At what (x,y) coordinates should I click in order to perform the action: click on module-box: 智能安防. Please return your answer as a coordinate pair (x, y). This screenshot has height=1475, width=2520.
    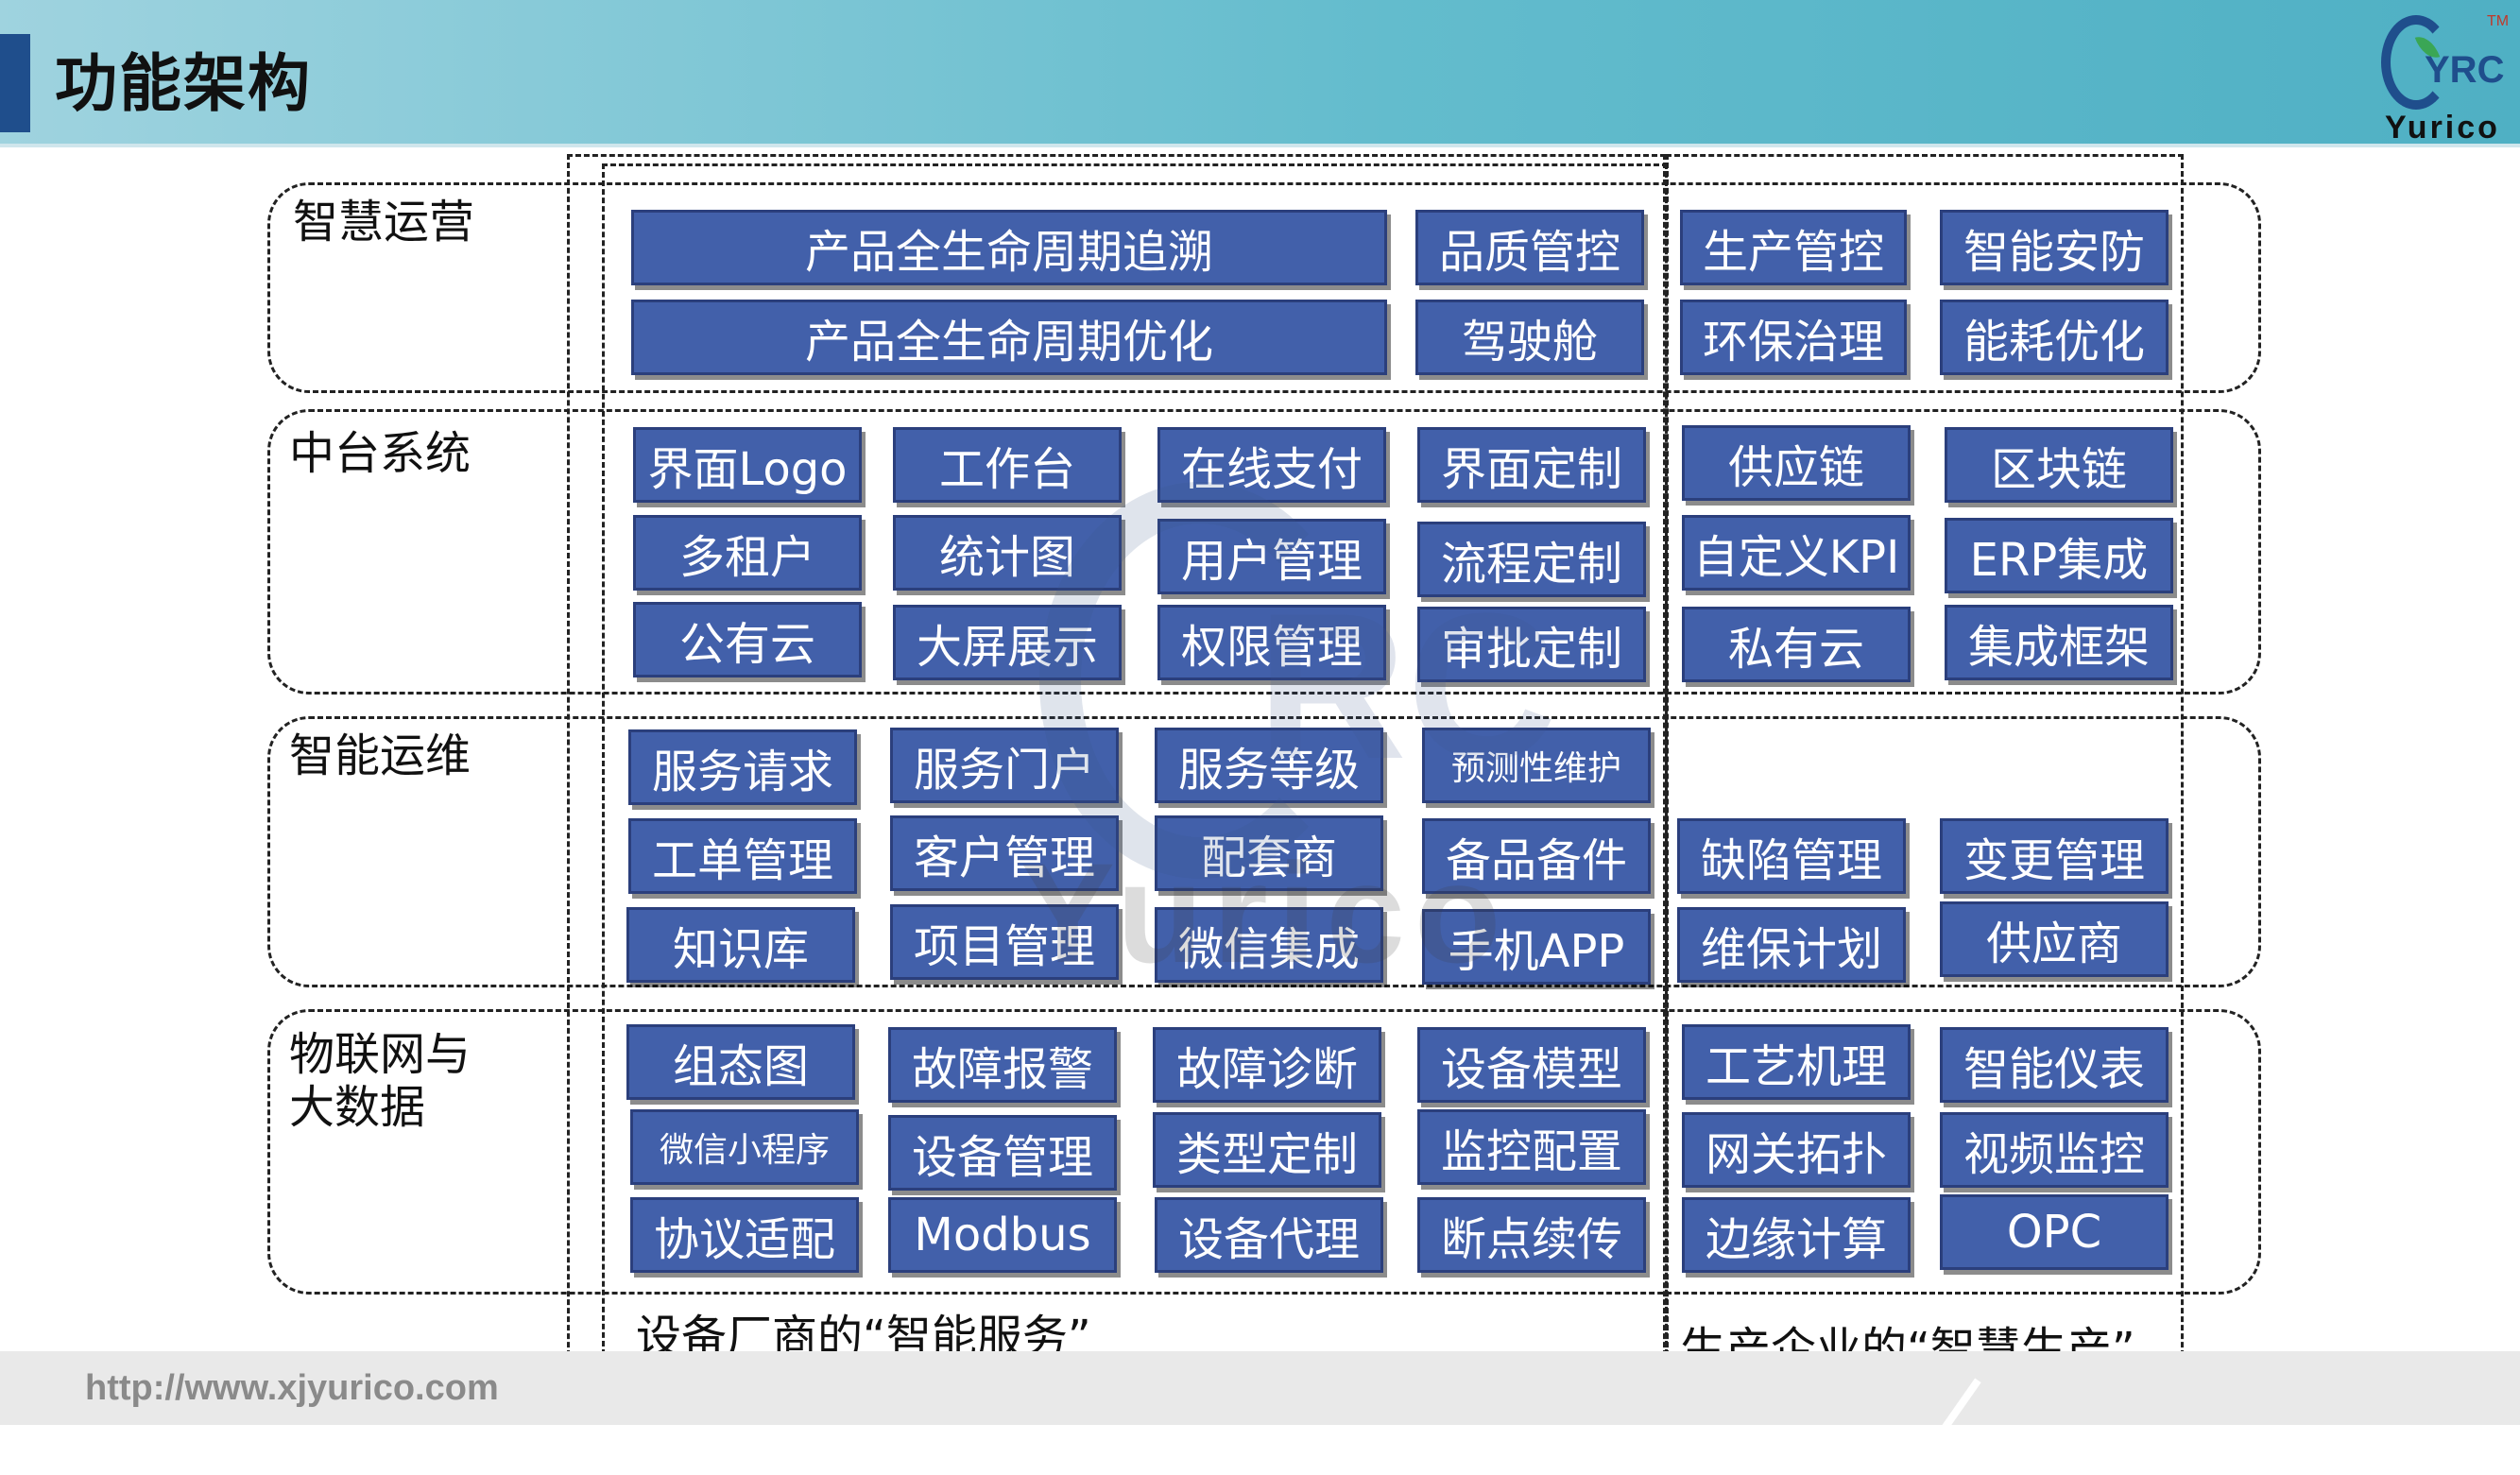
    Looking at the image, I should click on (2054, 247).